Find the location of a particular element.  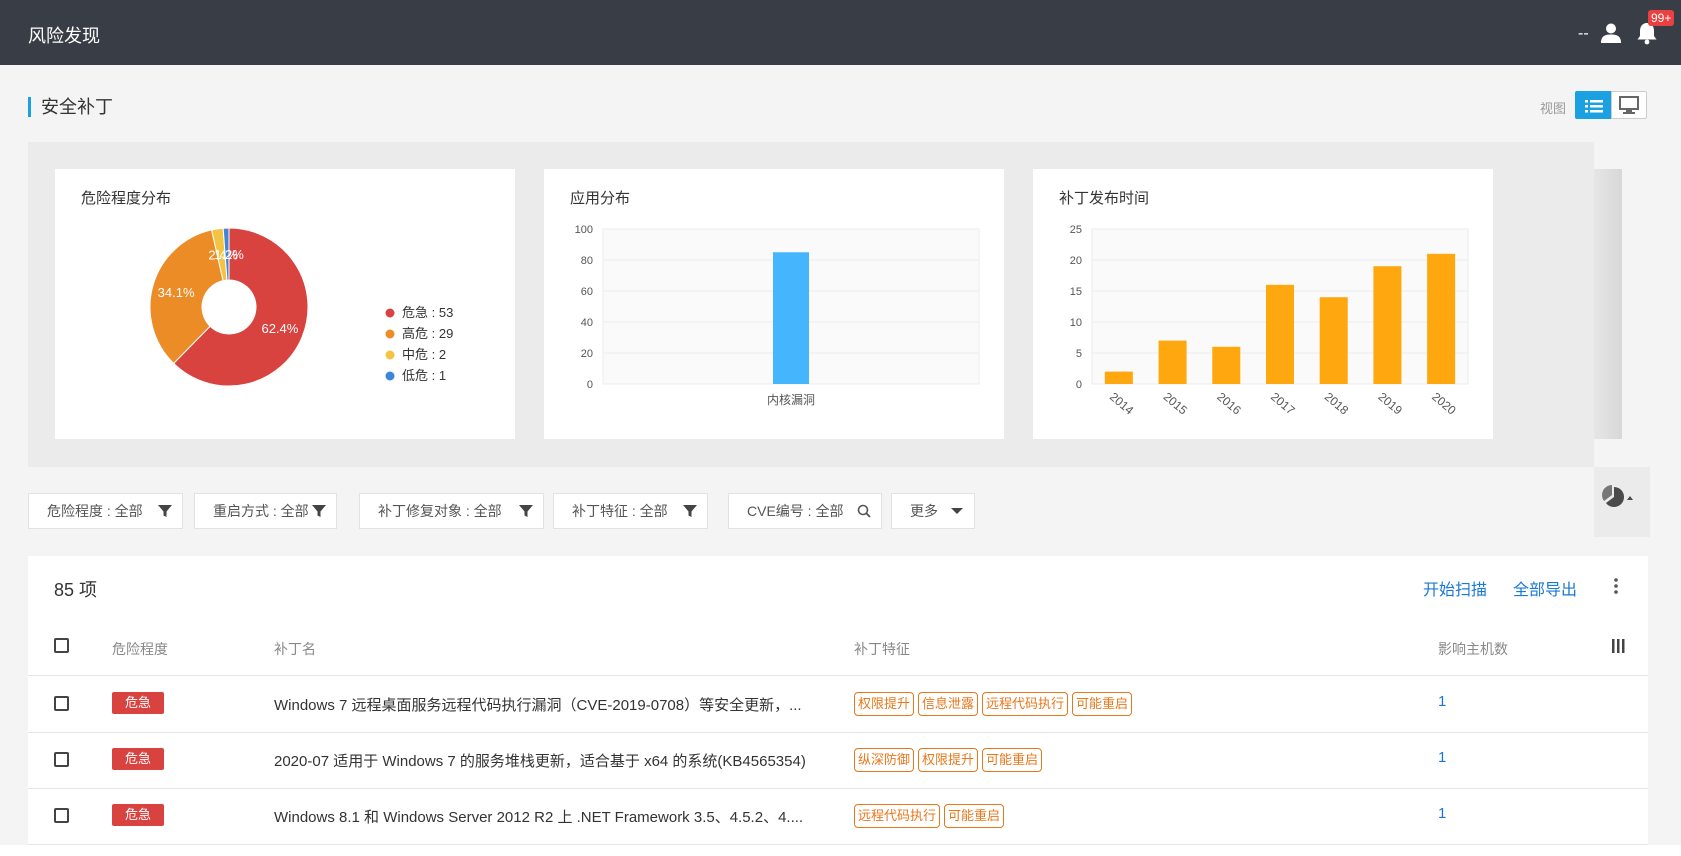

x-tick-label: 2015 is located at coordinates (1176, 404).